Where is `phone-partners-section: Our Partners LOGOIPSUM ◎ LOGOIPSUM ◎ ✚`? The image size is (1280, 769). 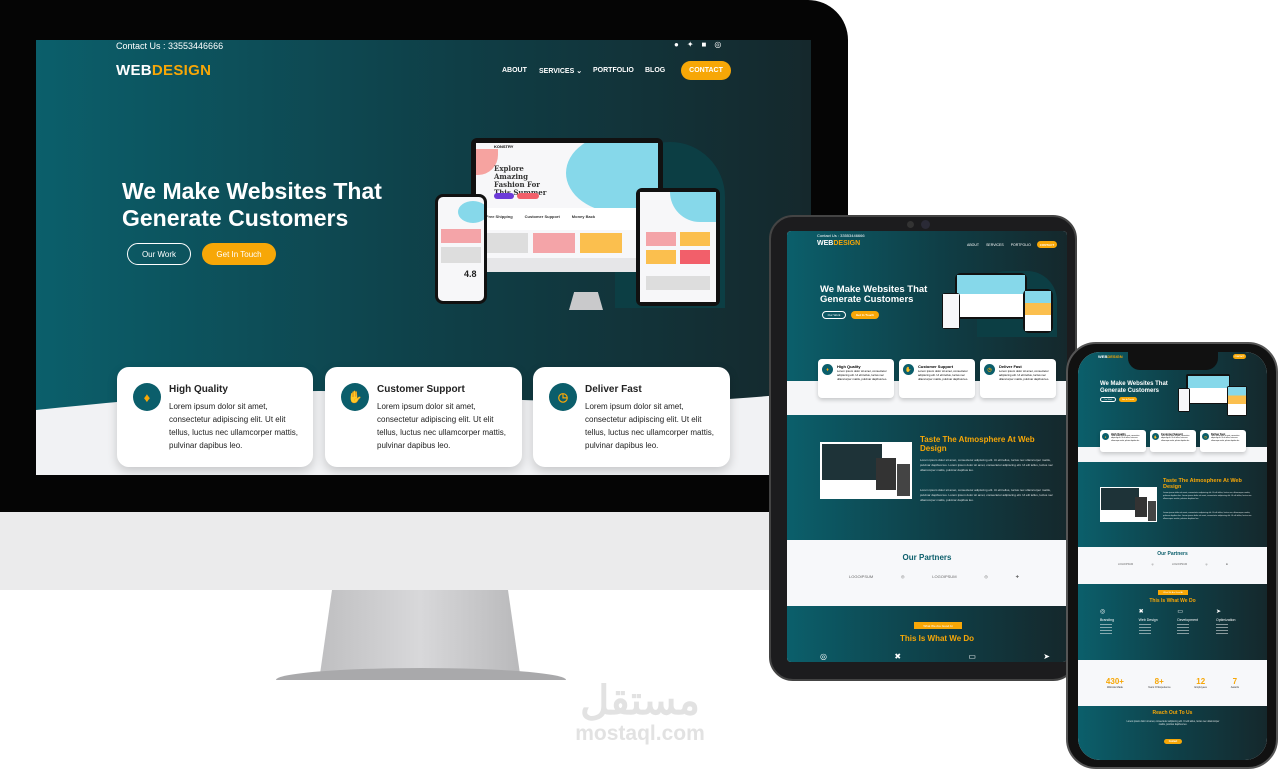
phone-partners-section: Our Partners LOGOIPSUM ◎ LOGOIPSUM ◎ ✚ is located at coordinates (1172, 565).